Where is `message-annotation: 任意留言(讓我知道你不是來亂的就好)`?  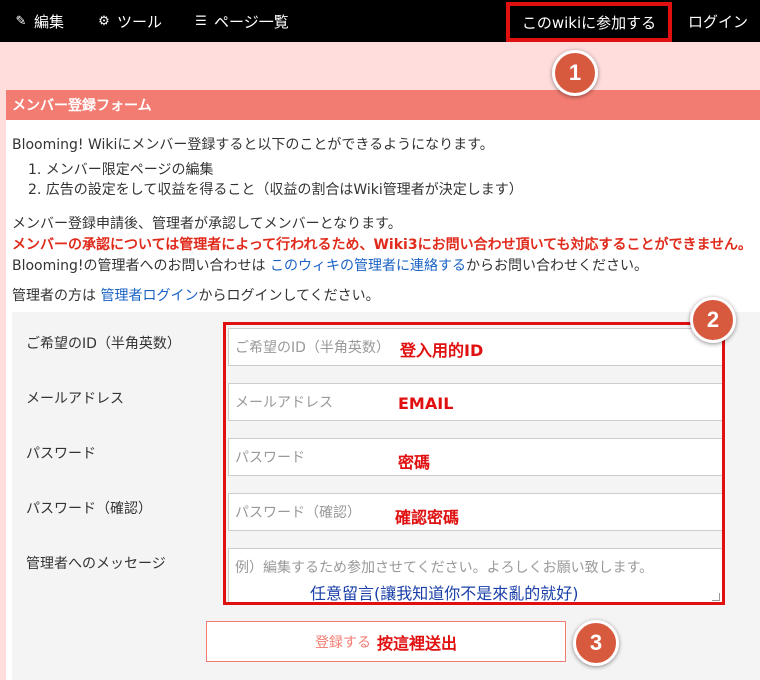 message-annotation: 任意留言(讓我知道你不是來亂的就好) is located at coordinates (444, 593).